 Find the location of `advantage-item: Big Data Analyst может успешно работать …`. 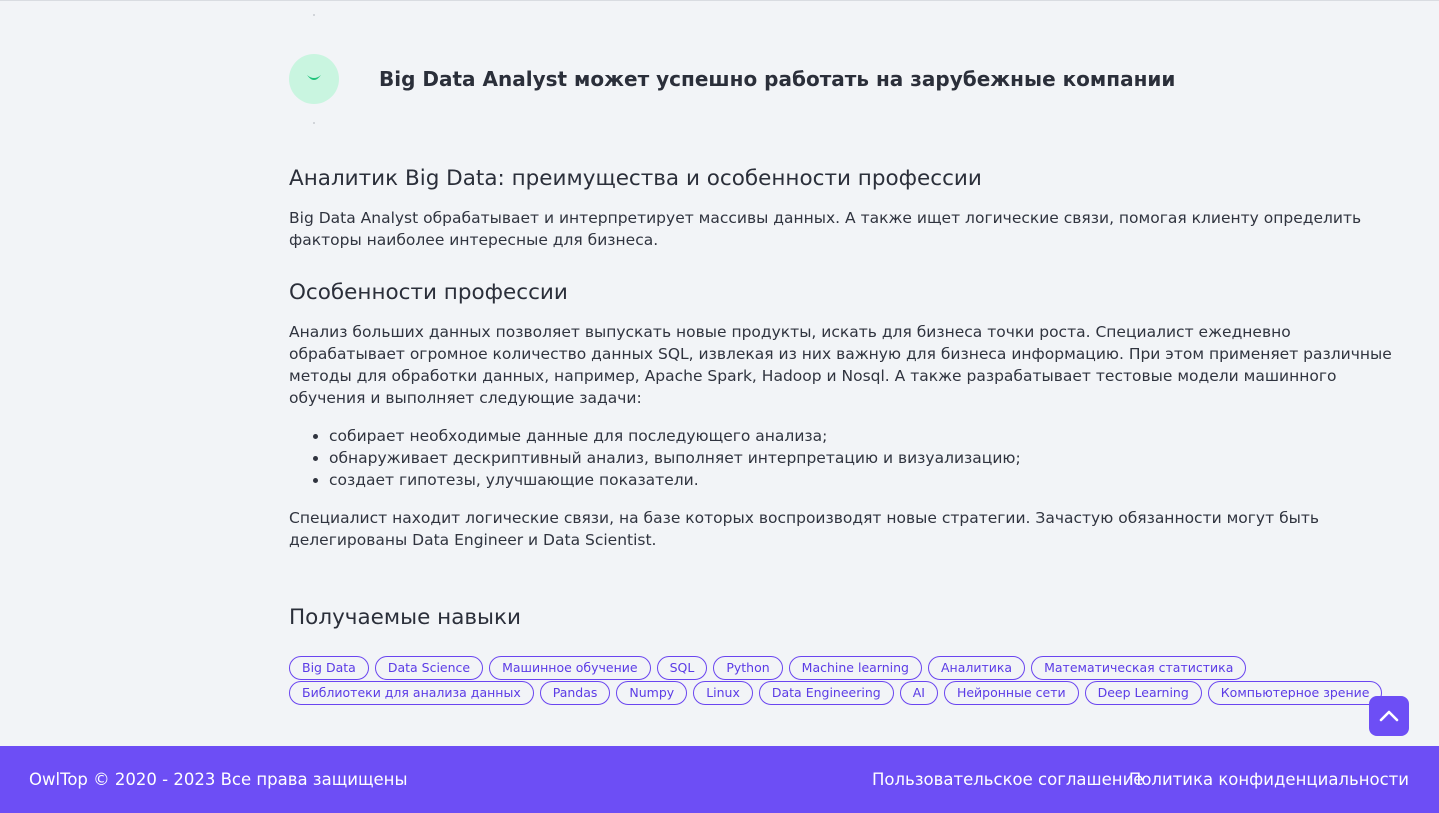

advantage-item: Big Data Analyst может успешно работать … is located at coordinates (732, 79).